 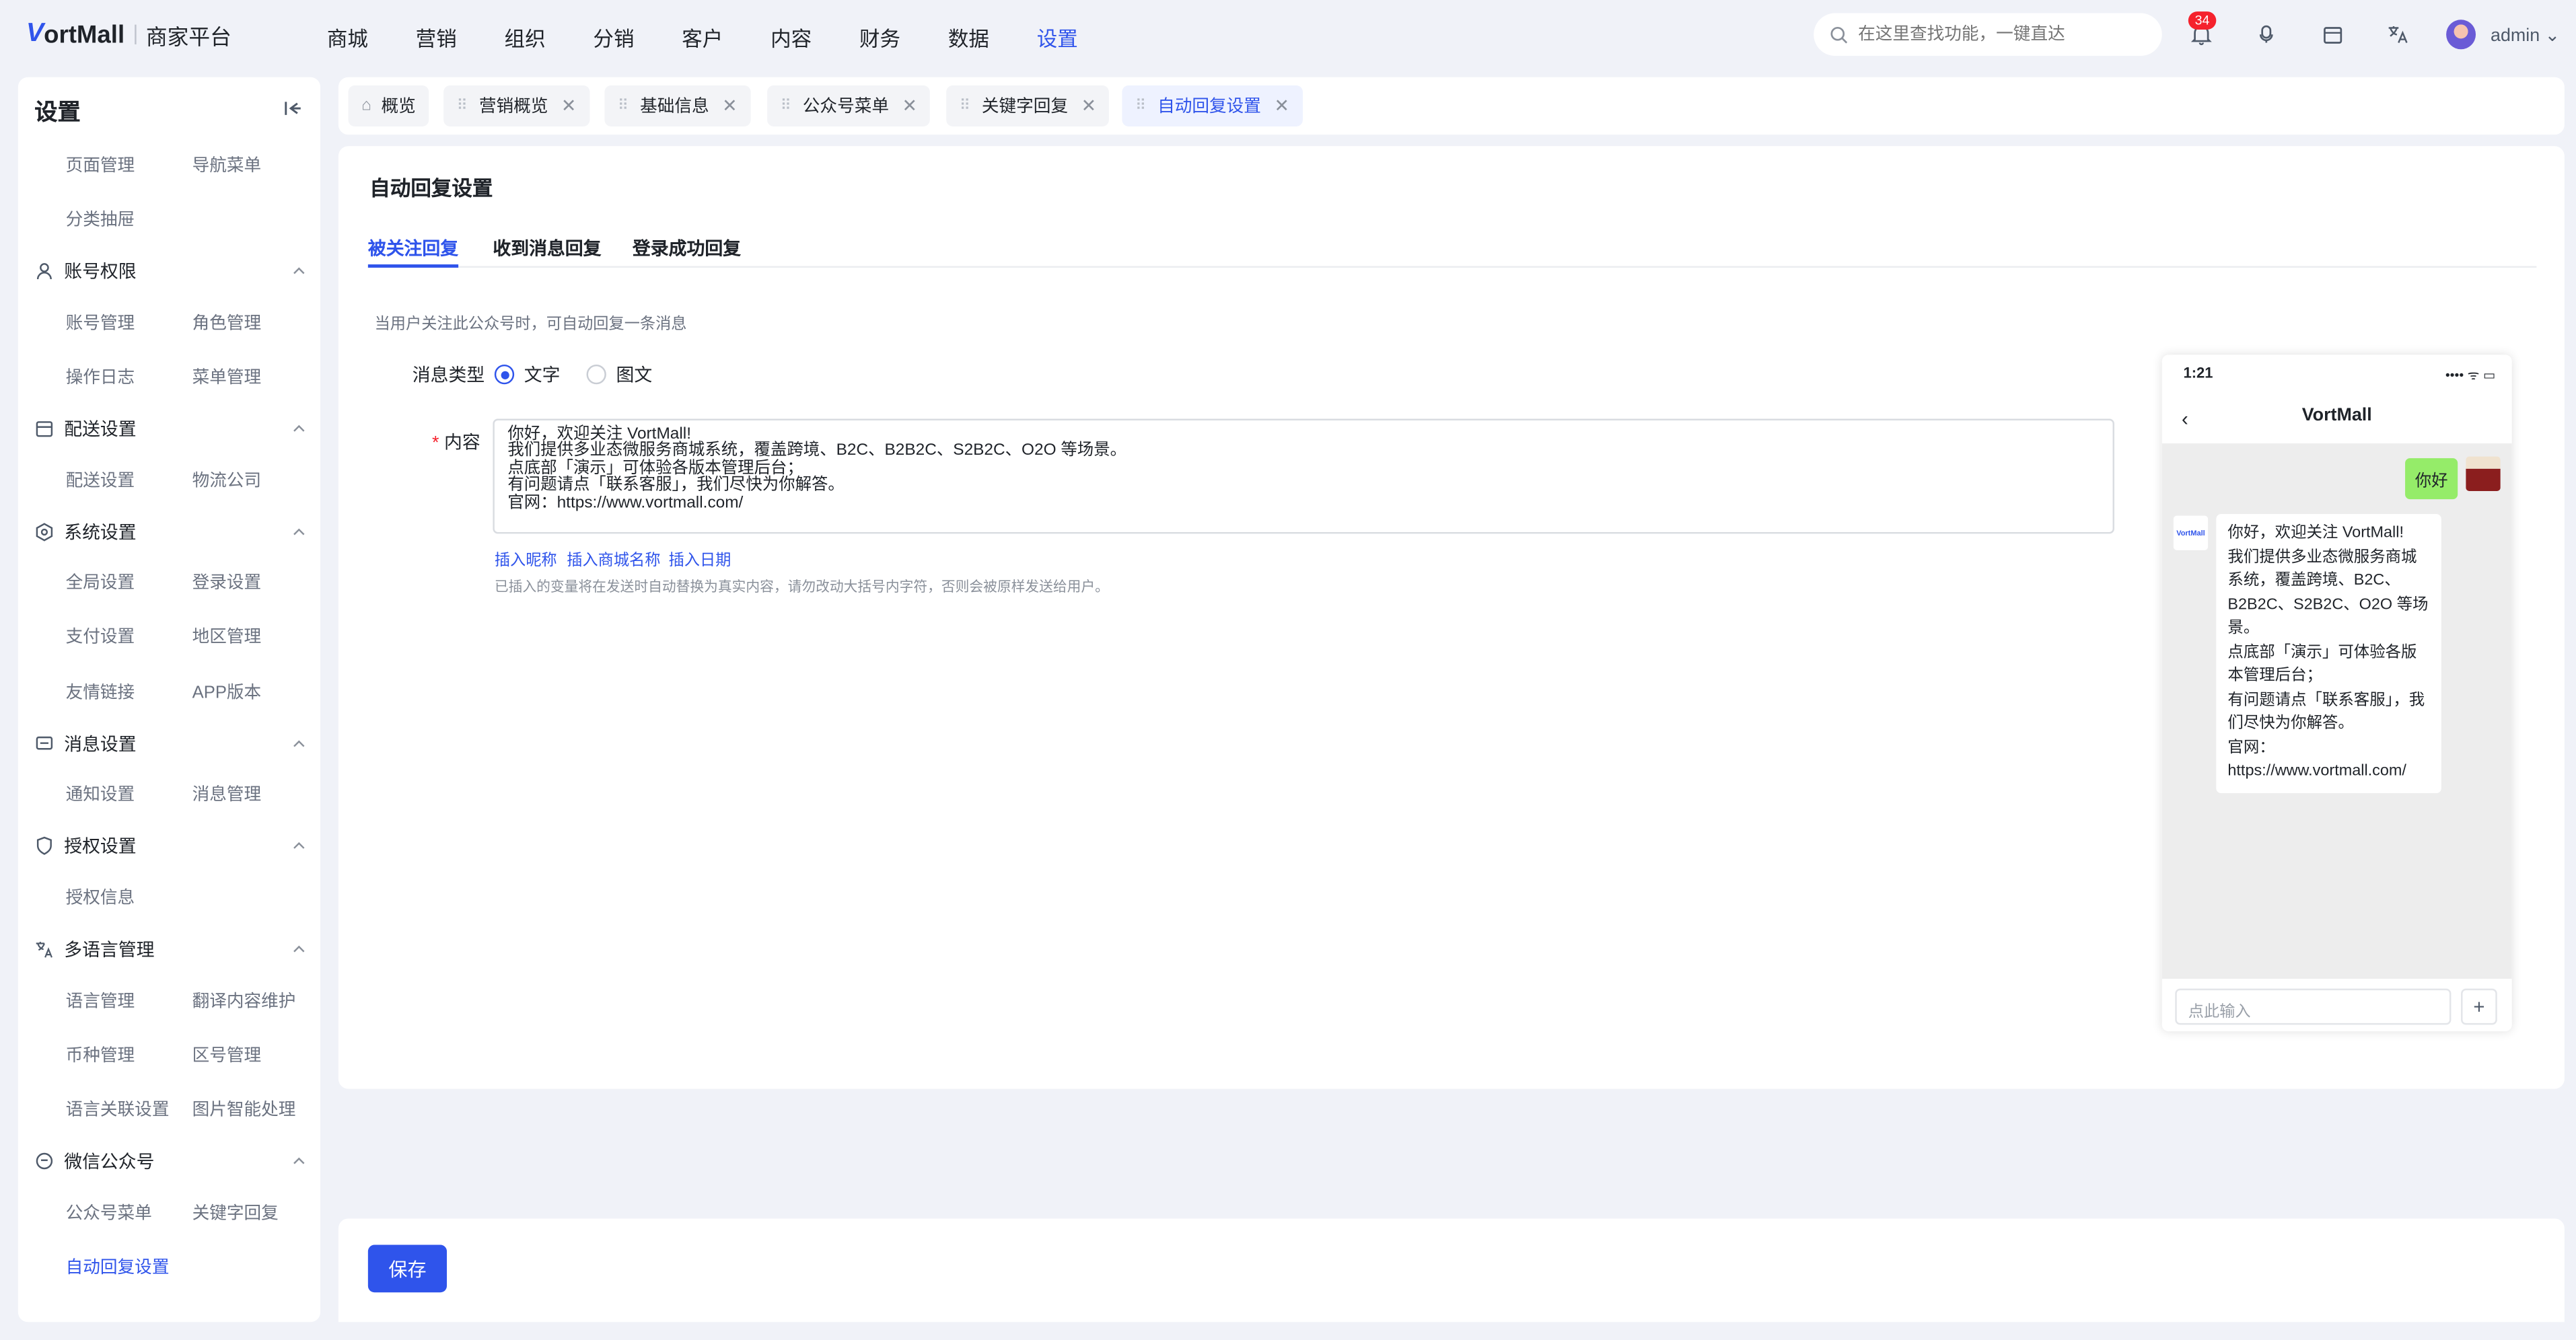 What do you see at coordinates (100, 273) in the screenshot?
I see `sidebar-group-label: 账号权限` at bounding box center [100, 273].